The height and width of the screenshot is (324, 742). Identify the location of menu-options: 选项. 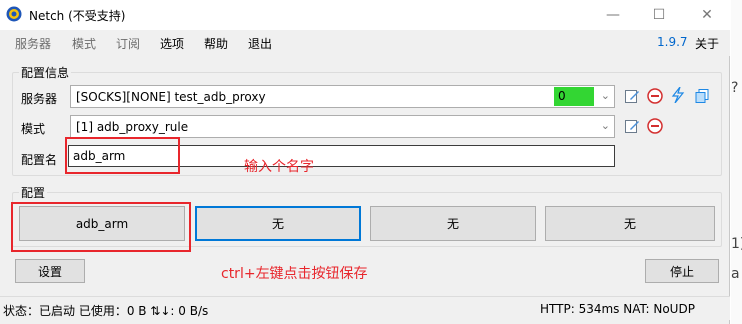
(172, 43).